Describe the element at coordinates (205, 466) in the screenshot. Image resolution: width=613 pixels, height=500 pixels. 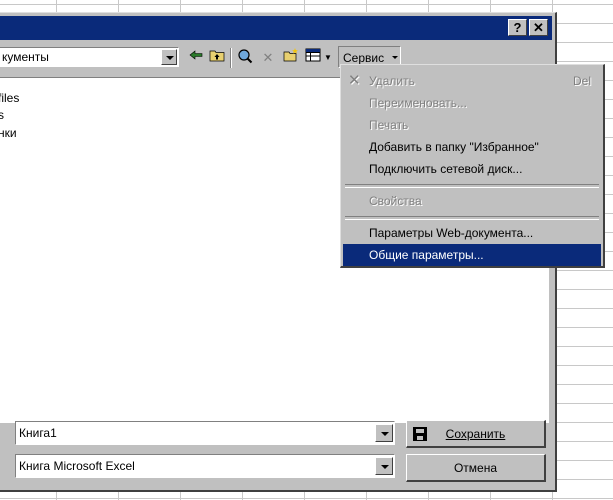
I see `filetype-select: Книга Microsoft Excel` at that location.